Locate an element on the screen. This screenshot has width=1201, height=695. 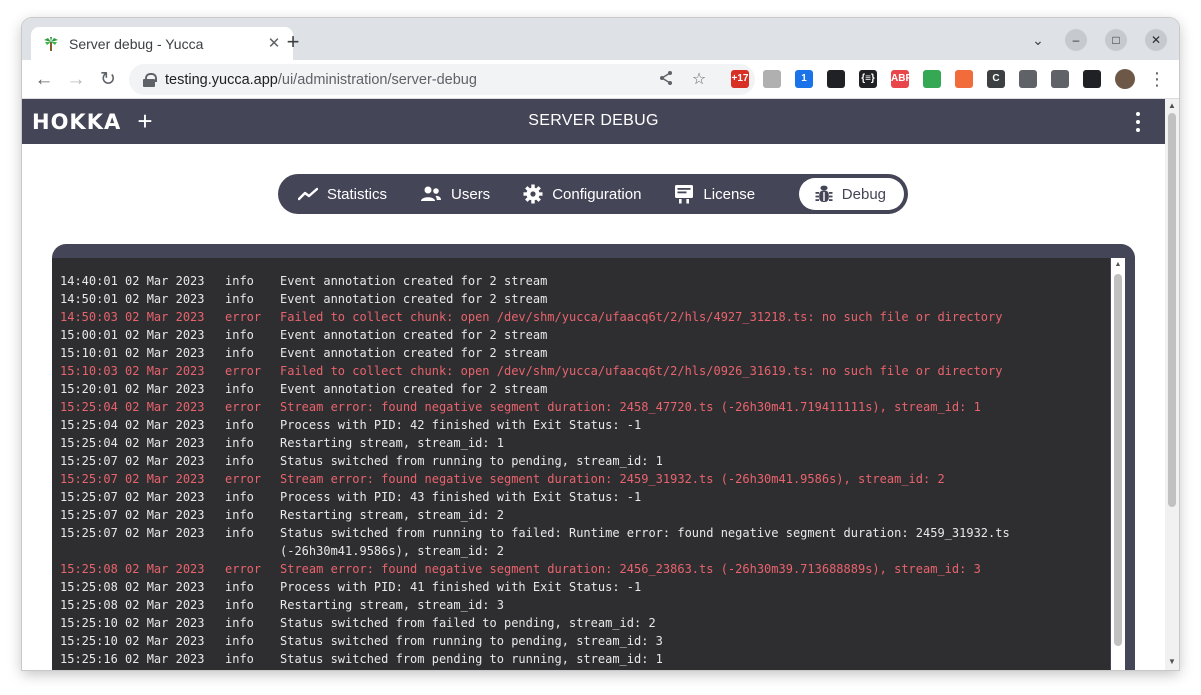
tab-configuration: Configuration is located at coordinates (582, 194).